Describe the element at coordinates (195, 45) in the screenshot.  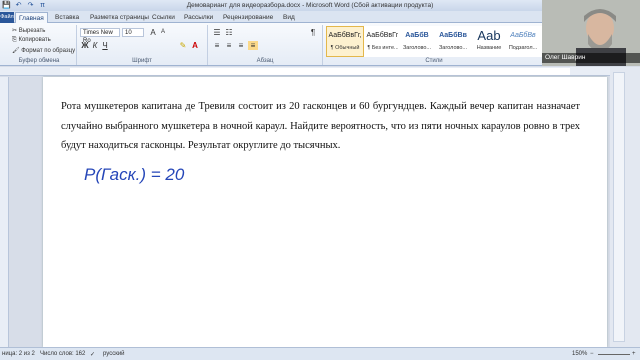
I see `font-color-icon: A` at that location.